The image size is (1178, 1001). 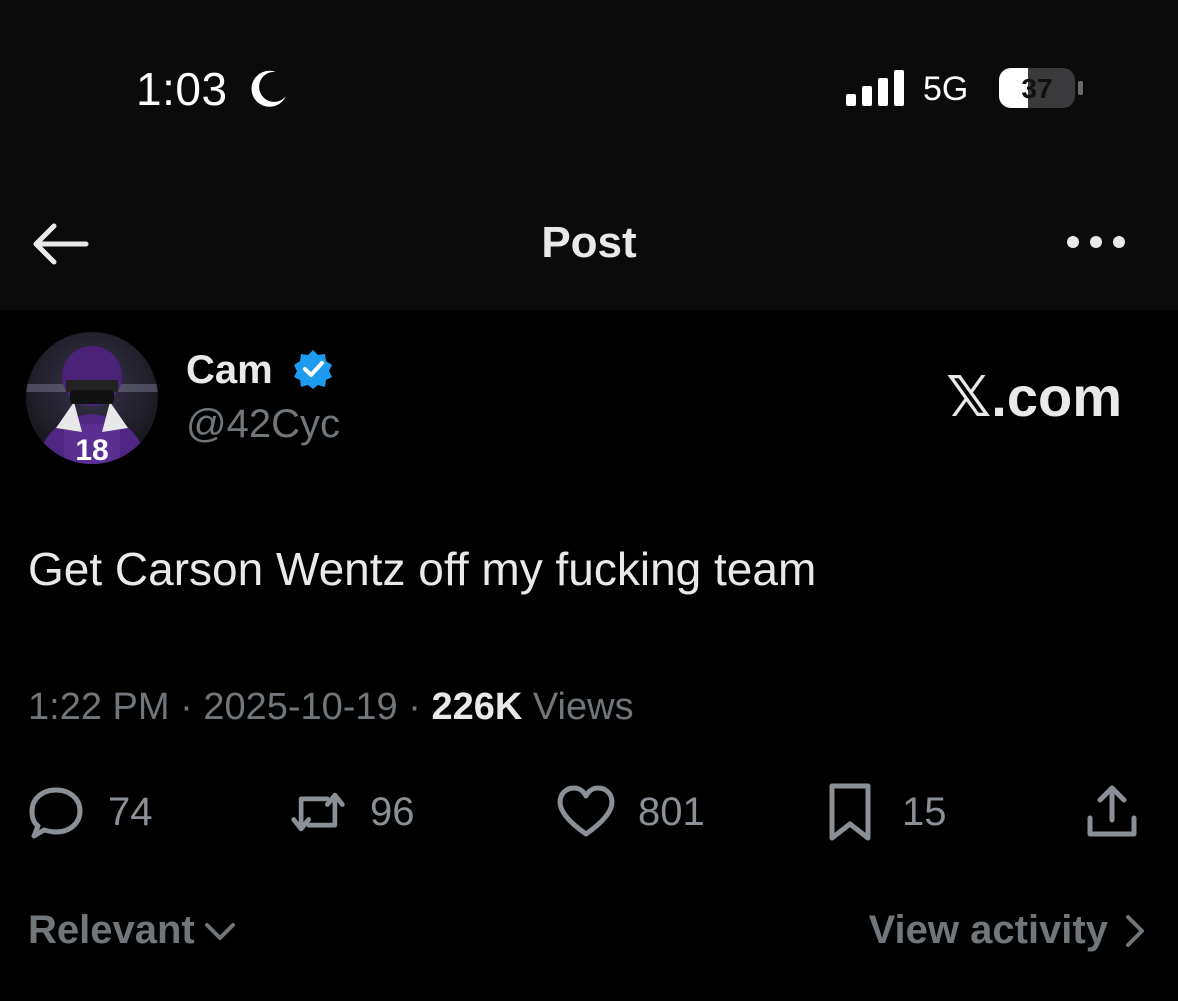 What do you see at coordinates (99, 707) in the screenshot?
I see `post-time: 1:22 PM` at bounding box center [99, 707].